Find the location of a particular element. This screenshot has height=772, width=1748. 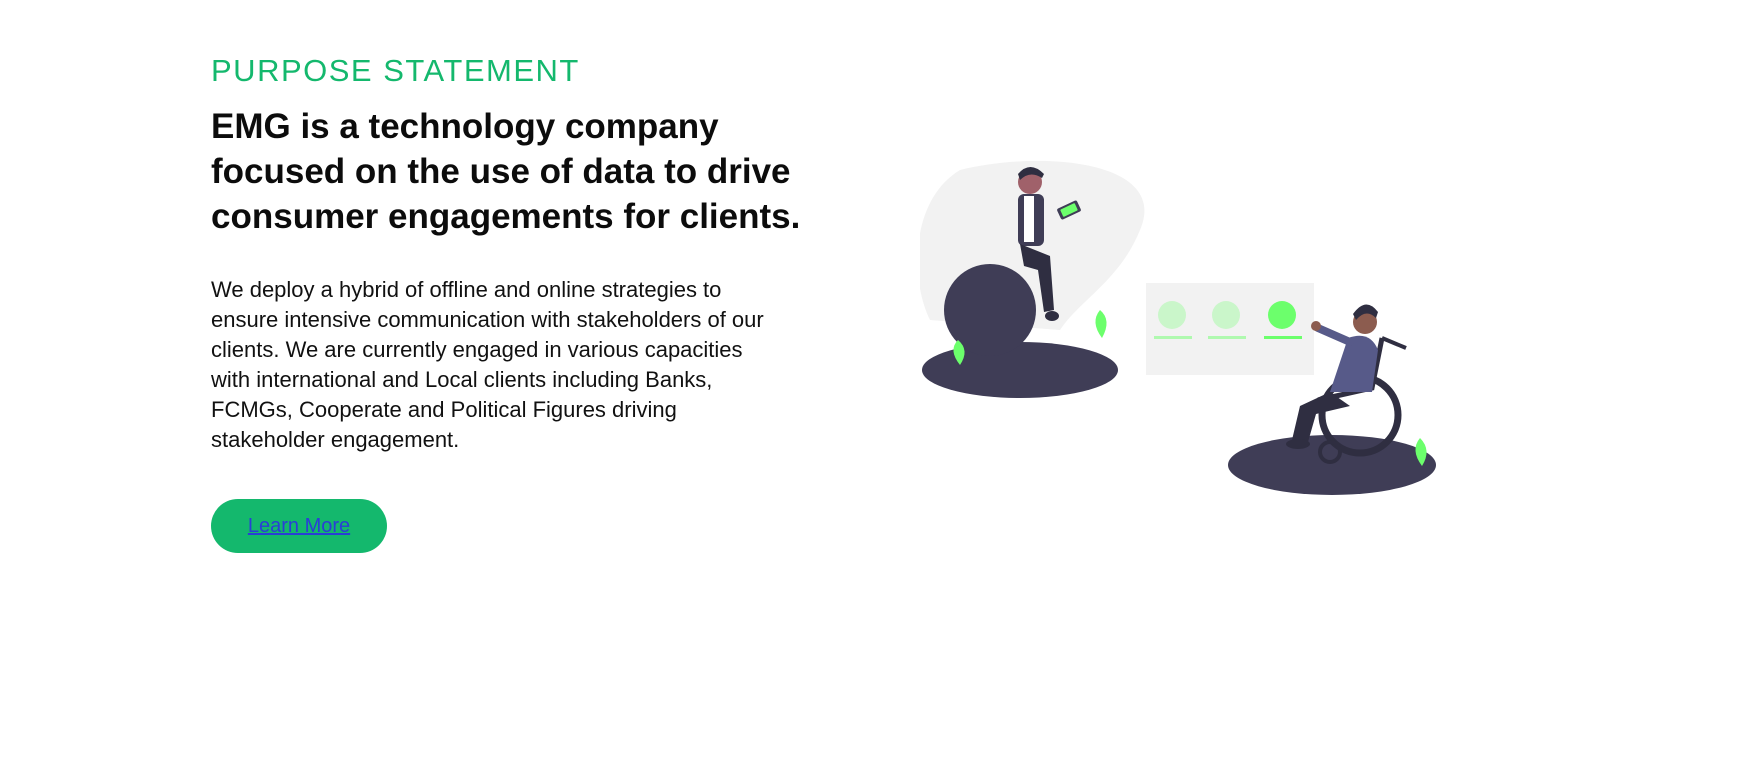

learn-more-button: Learn More is located at coordinates (299, 526).